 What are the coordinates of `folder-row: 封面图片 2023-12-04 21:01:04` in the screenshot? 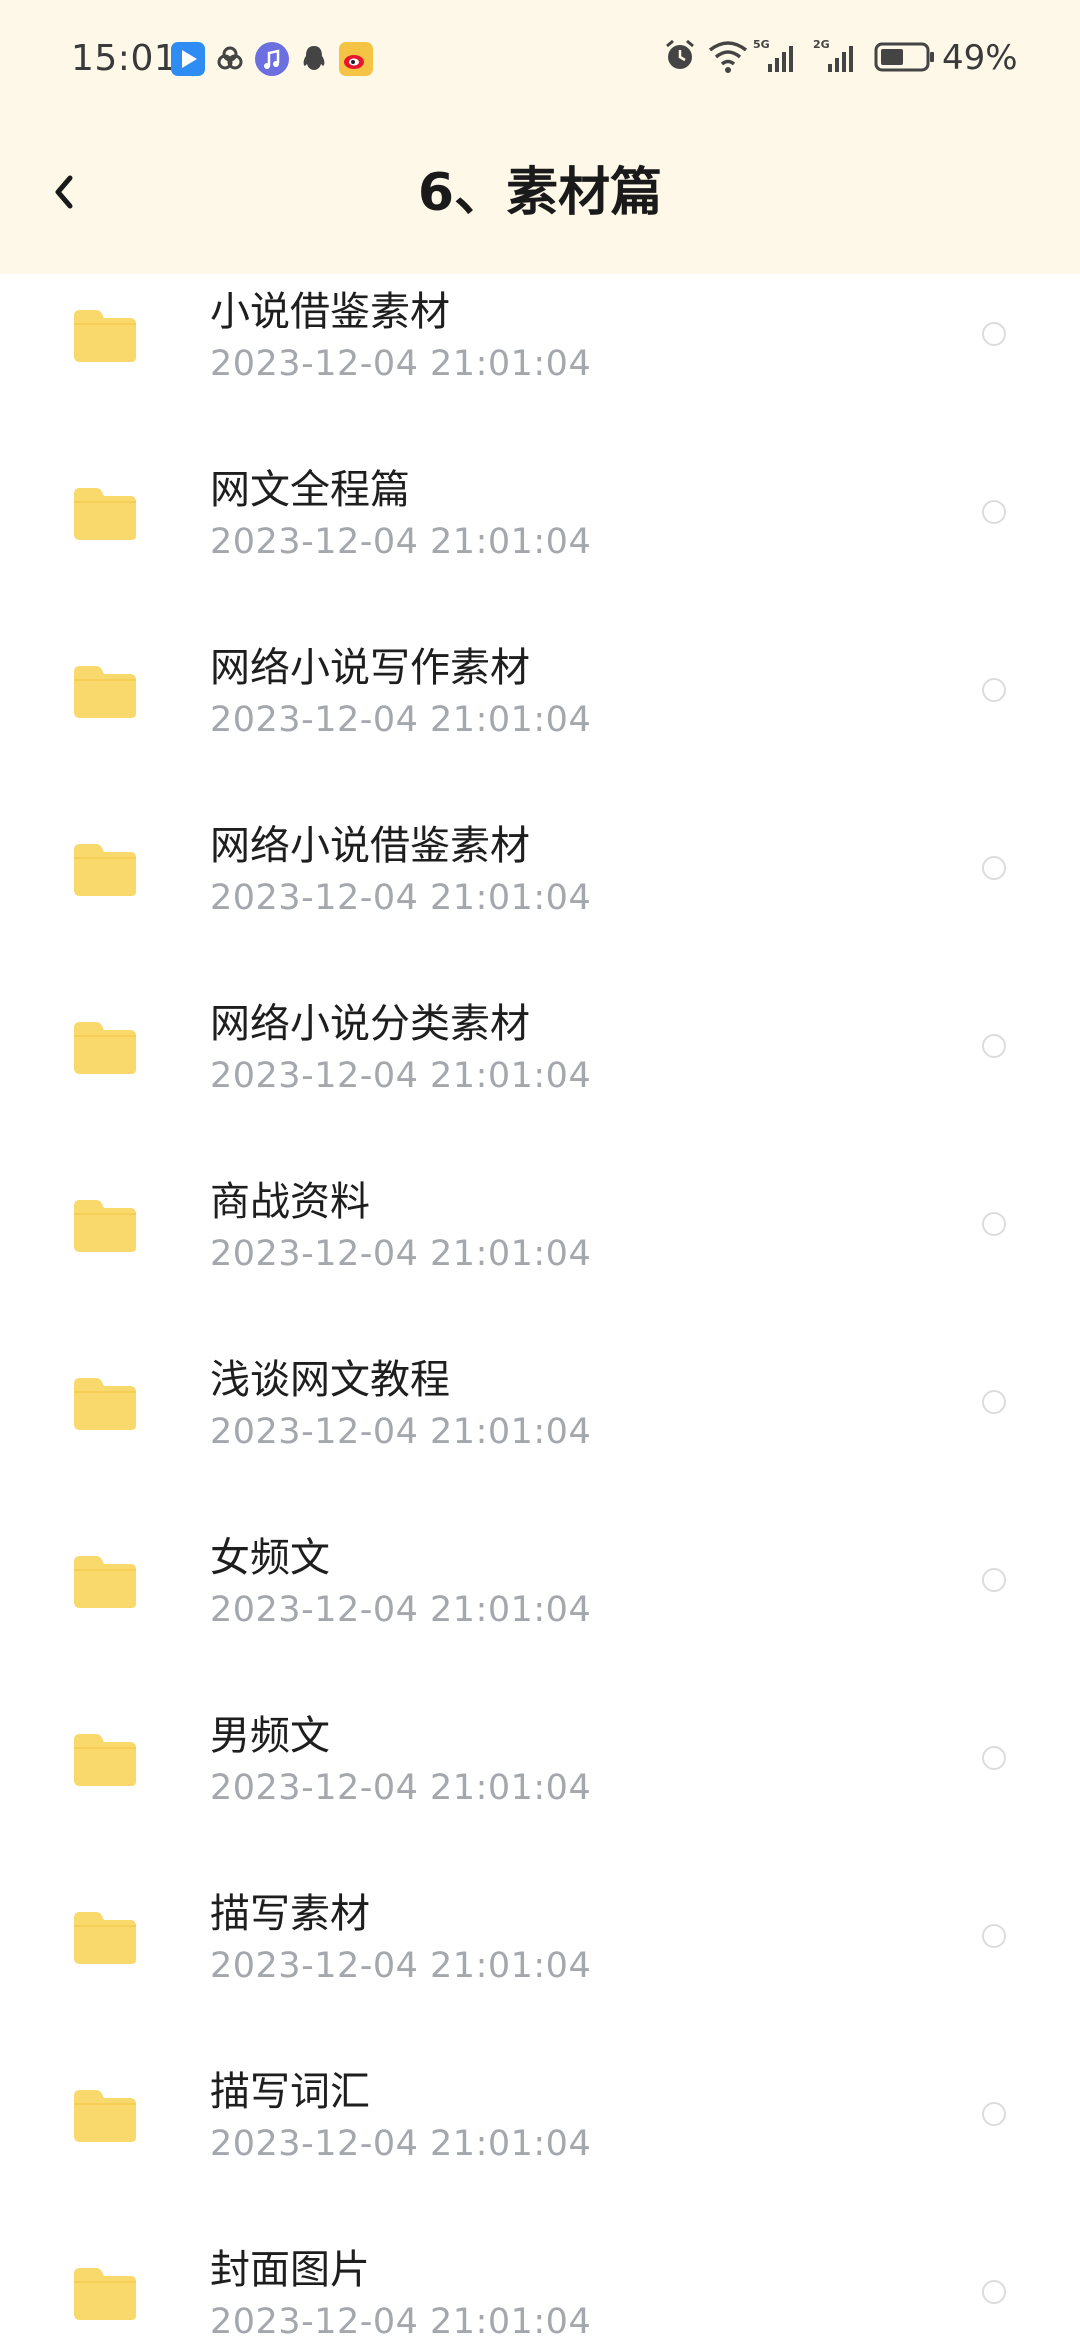 It's located at (540, 2284).